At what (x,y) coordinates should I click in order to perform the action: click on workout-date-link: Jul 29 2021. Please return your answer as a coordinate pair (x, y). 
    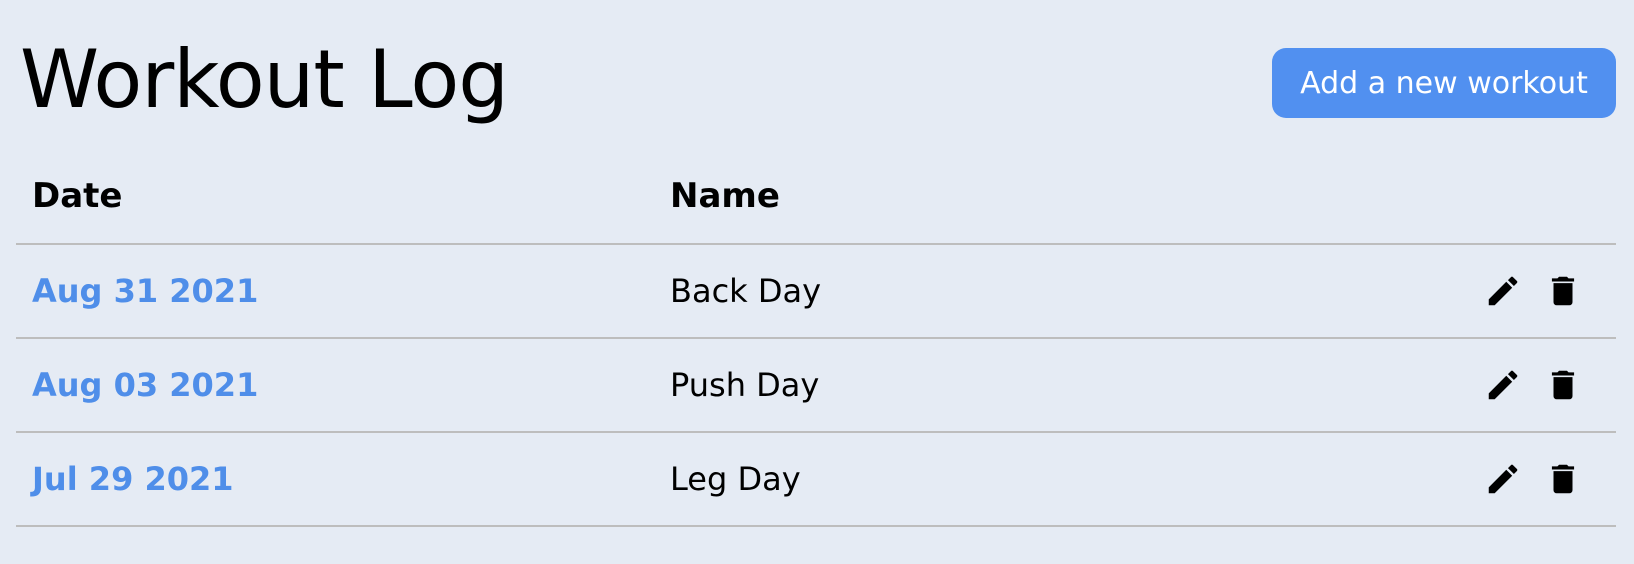
    Looking at the image, I should click on (133, 479).